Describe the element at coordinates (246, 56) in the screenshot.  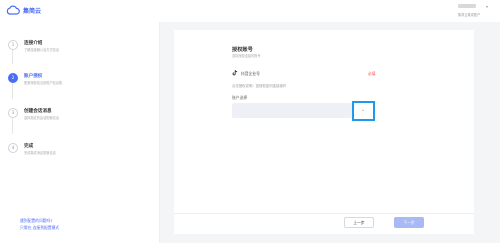
I see `section-desc: 选择授权连接的账号` at that location.